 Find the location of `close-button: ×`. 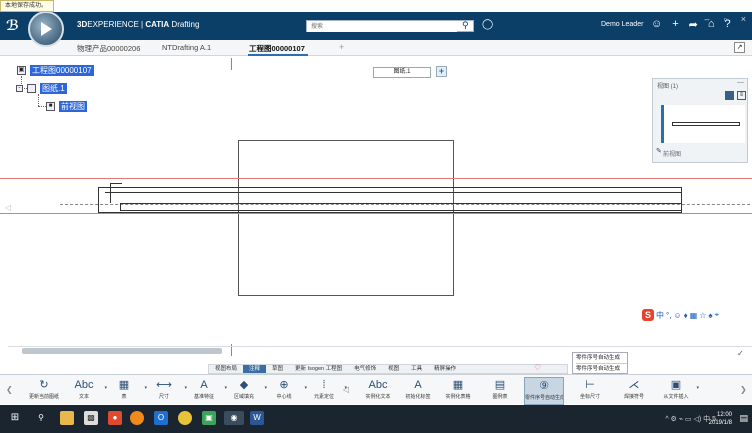

close-button: × is located at coordinates (743, 19).